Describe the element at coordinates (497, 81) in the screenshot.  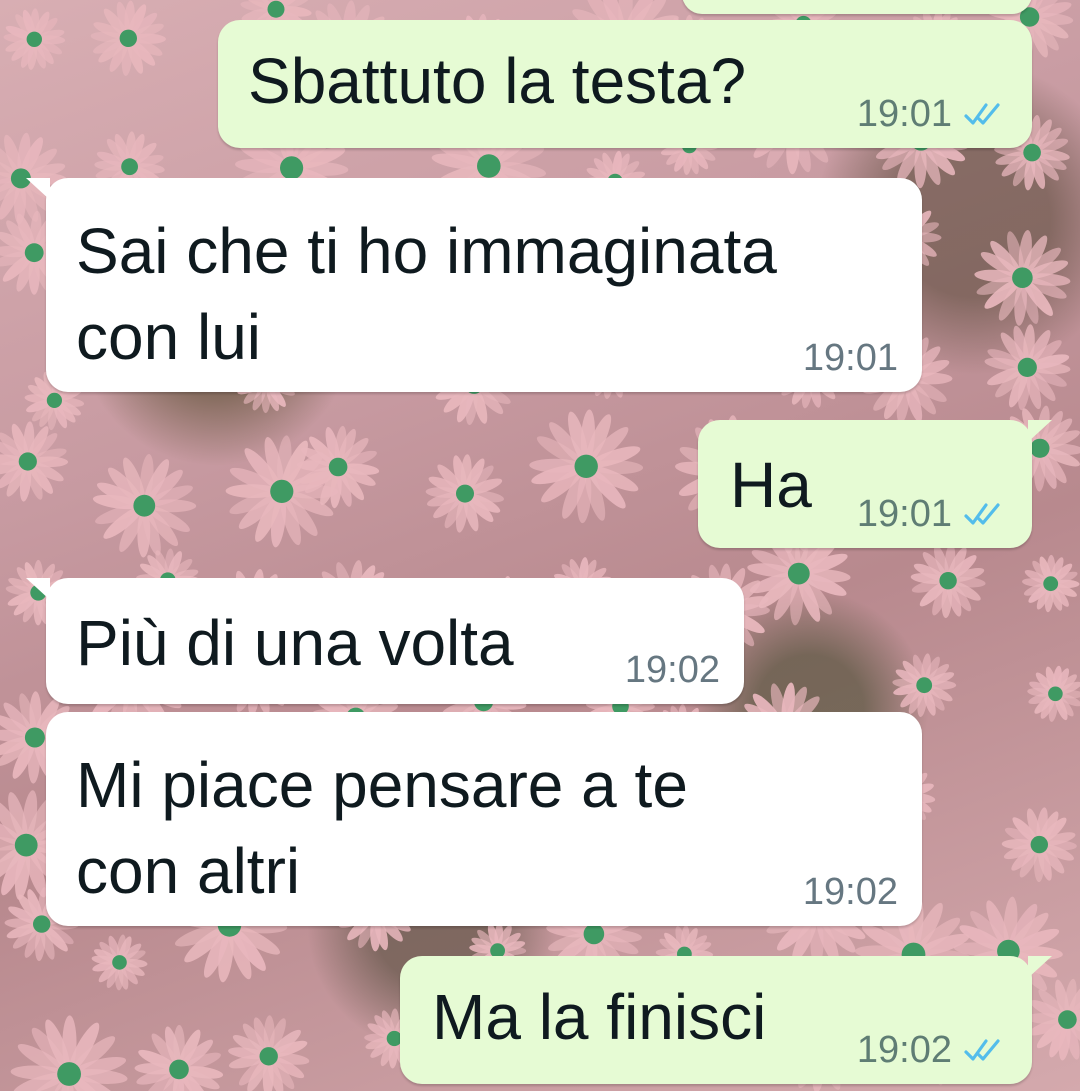
I see `message-text: Sbattuto la testa?` at that location.